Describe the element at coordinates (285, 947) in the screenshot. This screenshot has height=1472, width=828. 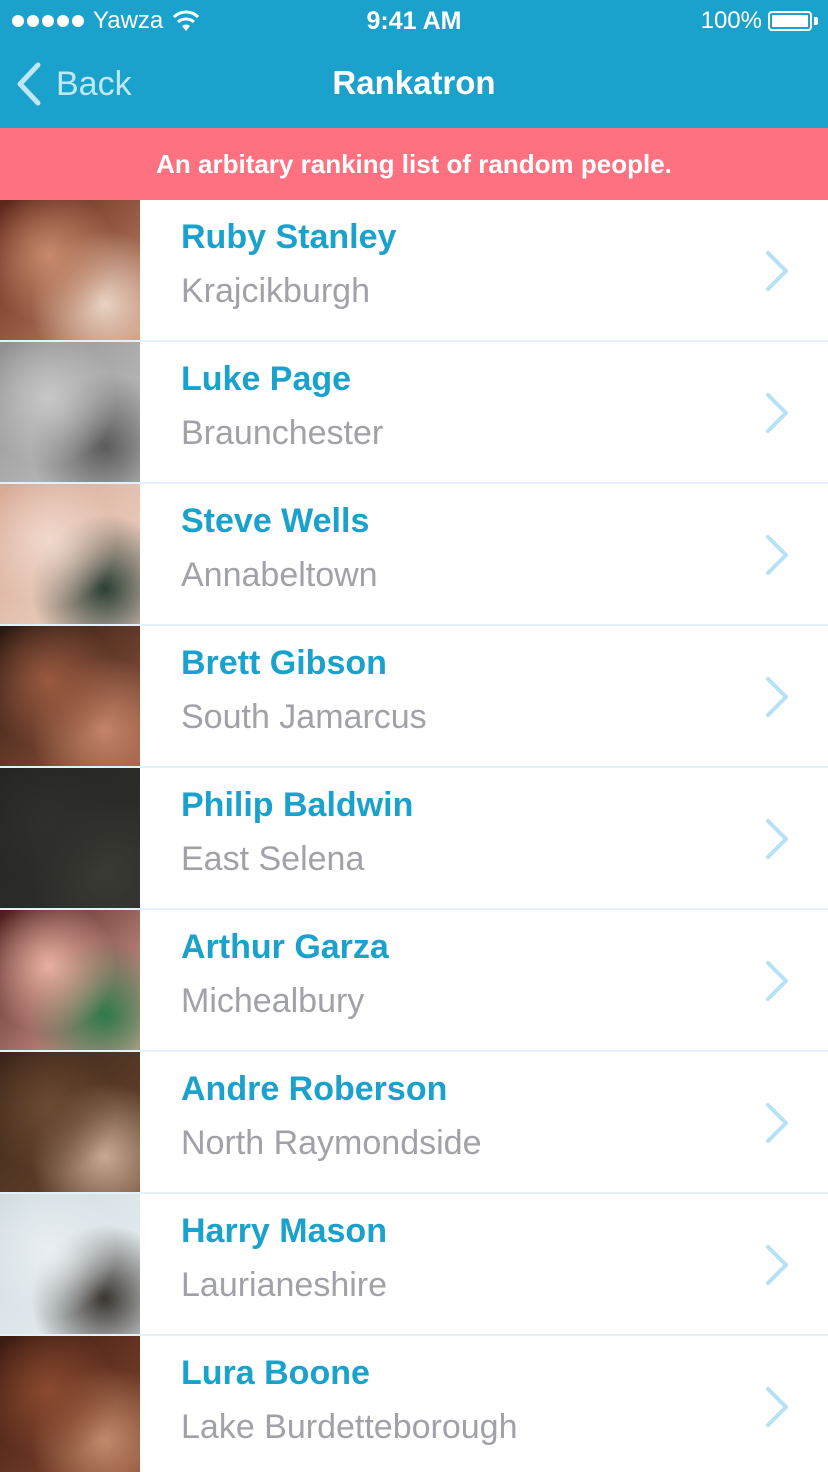
I see `person-name: Arthur Garza` at that location.